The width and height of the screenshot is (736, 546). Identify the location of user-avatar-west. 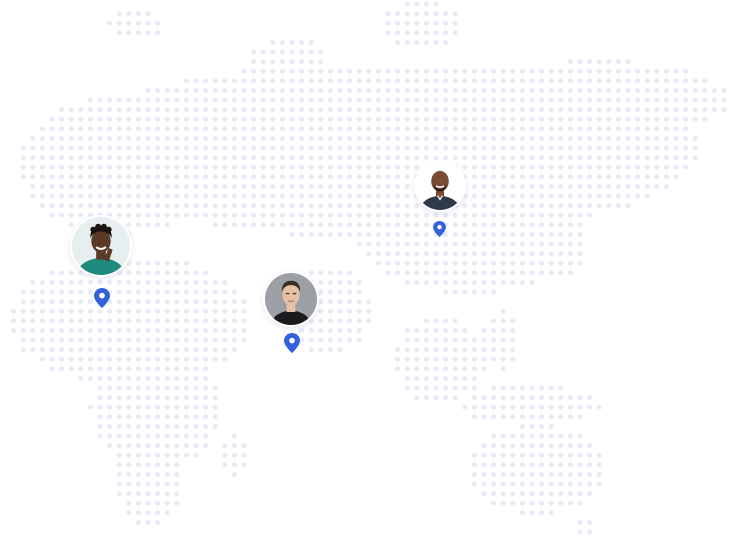
(101, 246).